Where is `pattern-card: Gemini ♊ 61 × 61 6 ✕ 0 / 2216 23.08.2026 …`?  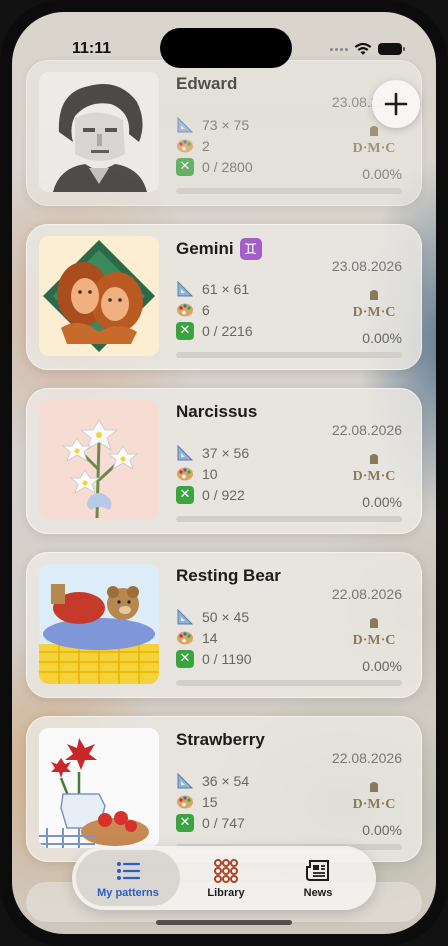
pattern-card: Gemini ♊ 61 × 61 6 ✕ 0 / 2216 23.08.2026 … is located at coordinates (224, 297).